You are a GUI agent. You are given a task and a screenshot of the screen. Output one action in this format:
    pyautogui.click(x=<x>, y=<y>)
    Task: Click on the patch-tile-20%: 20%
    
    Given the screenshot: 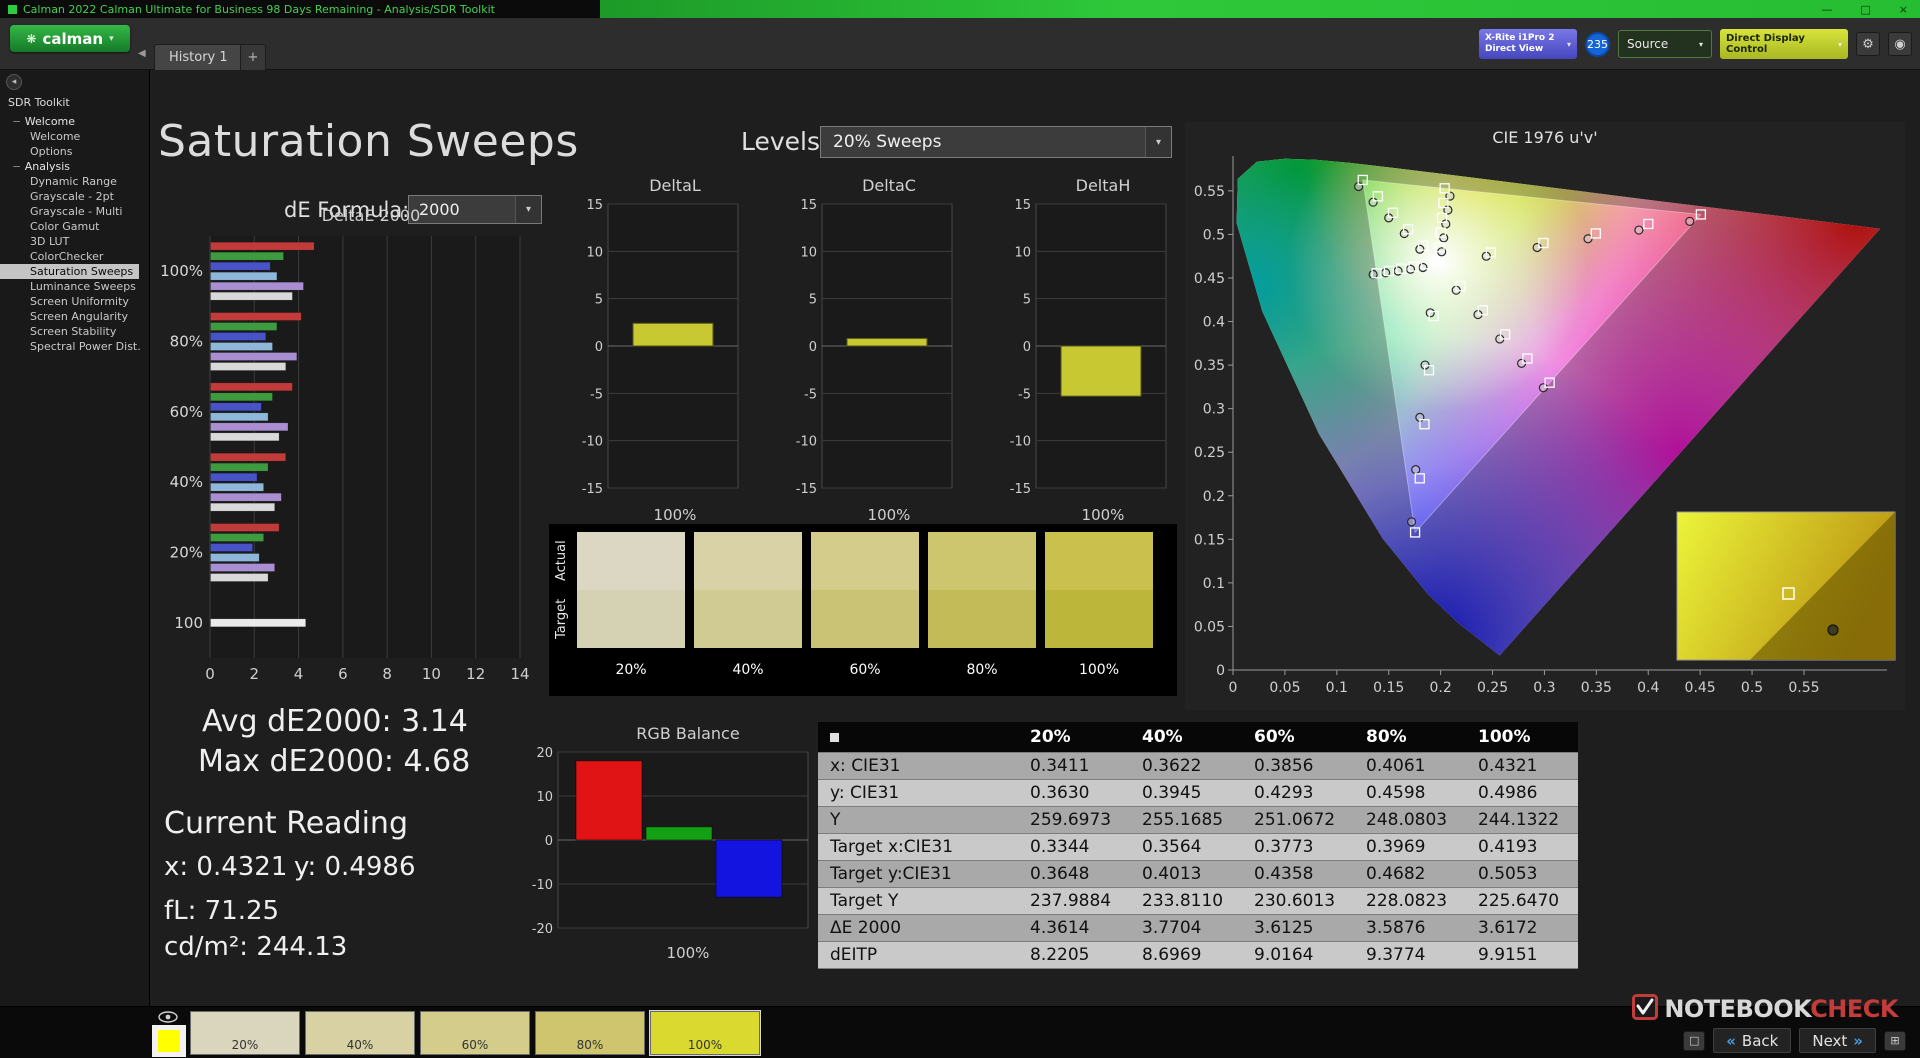 What is the action you would take?
    pyautogui.click(x=245, y=1033)
    